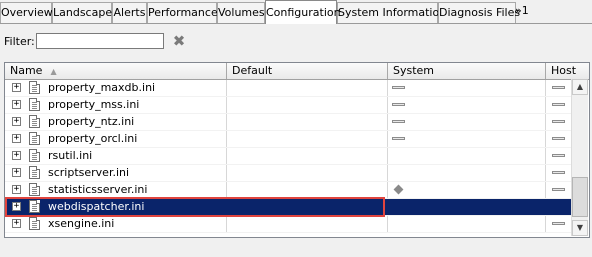 Image resolution: width=592 pixels, height=257 pixels. Describe the element at coordinates (100, 41) in the screenshot. I see `filter-input` at that location.